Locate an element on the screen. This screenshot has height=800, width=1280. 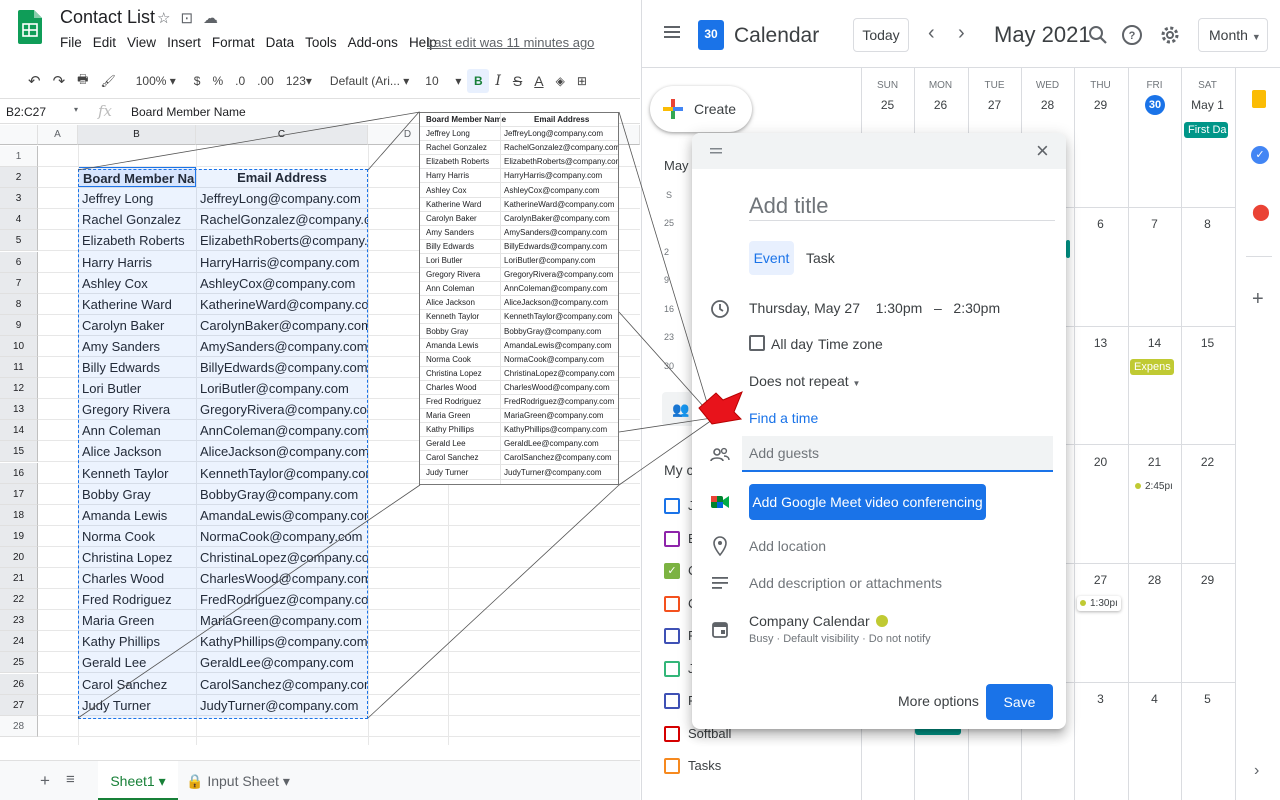
row-header: 10 is located at coordinates (19, 346).